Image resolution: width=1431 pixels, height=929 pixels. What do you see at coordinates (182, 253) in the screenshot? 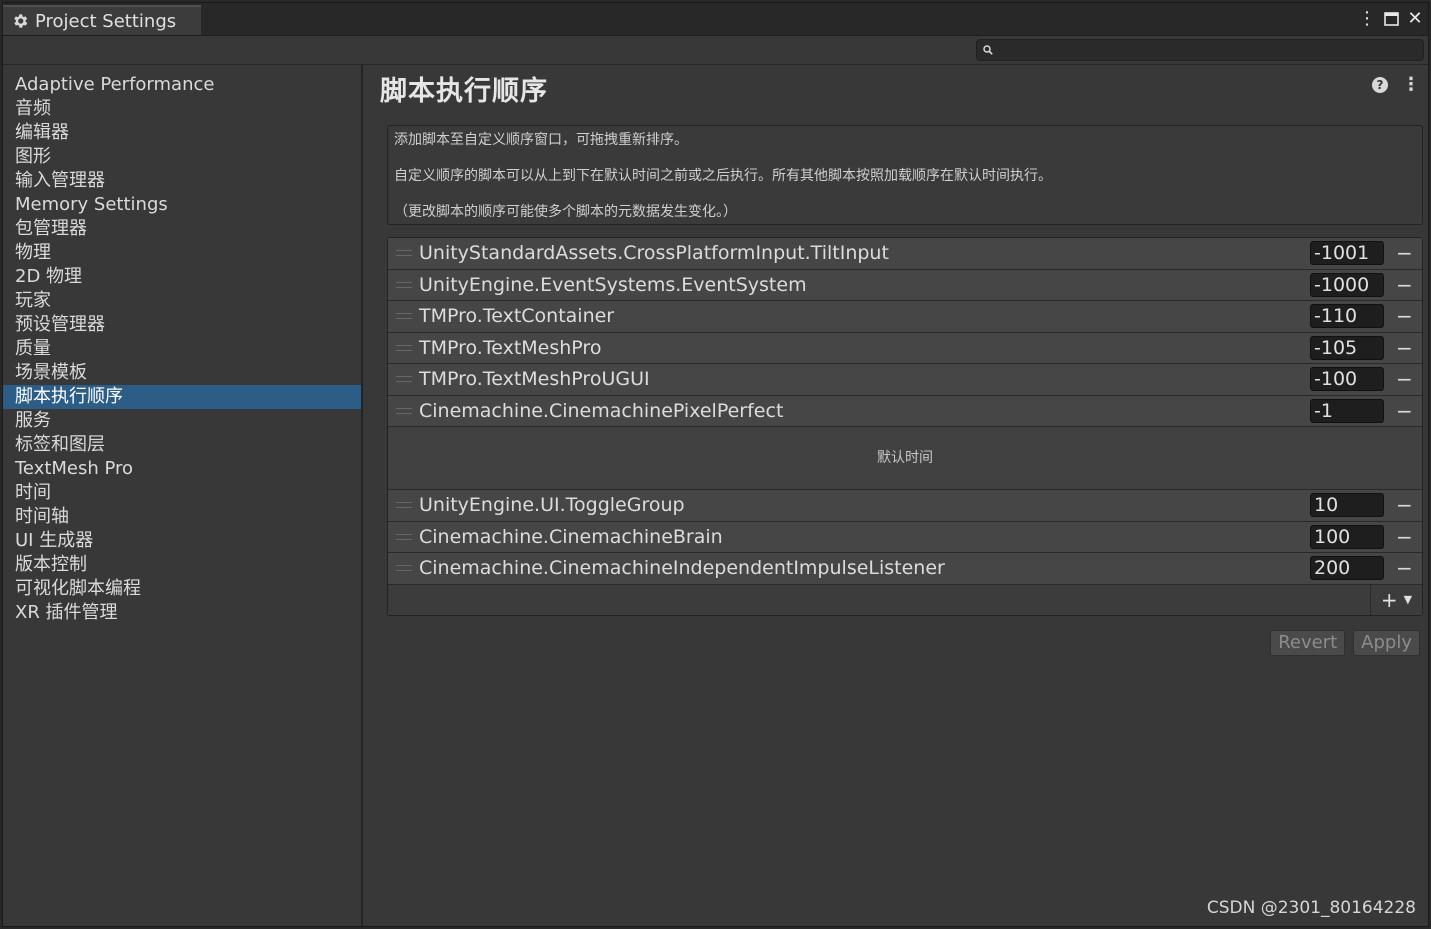
I see `sidebar-item: 物理` at bounding box center [182, 253].